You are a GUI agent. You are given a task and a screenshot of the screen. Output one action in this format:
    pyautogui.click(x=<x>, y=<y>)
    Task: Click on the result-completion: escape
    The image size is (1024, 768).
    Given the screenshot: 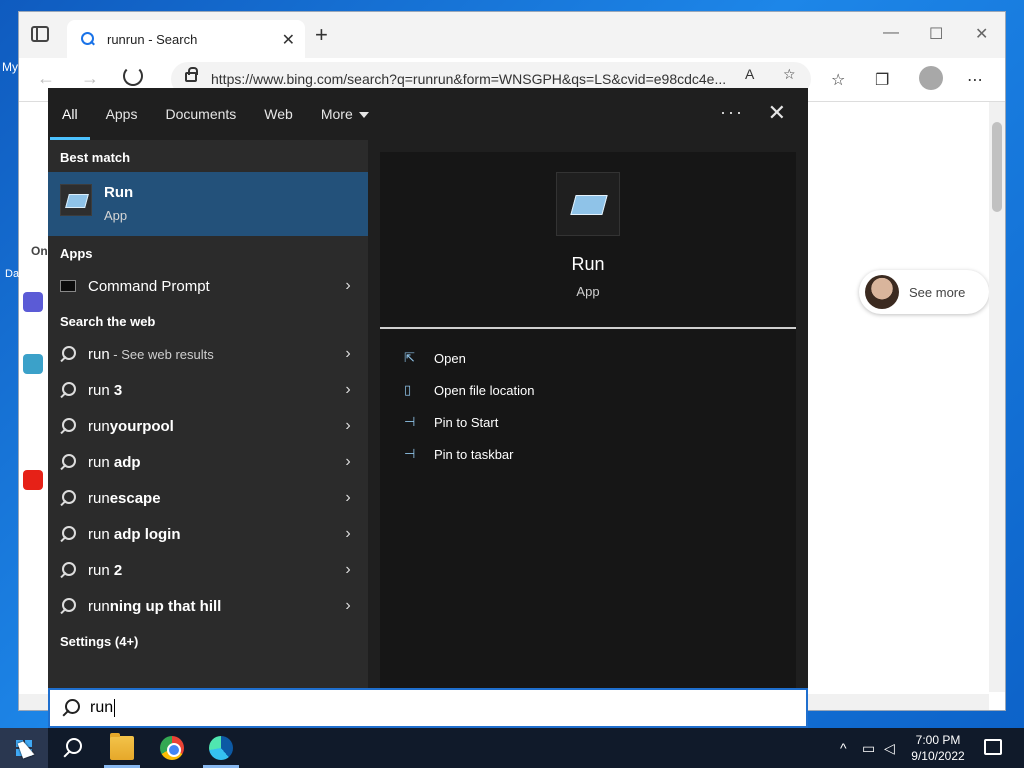 What is the action you would take?
    pyautogui.click(x=135, y=498)
    